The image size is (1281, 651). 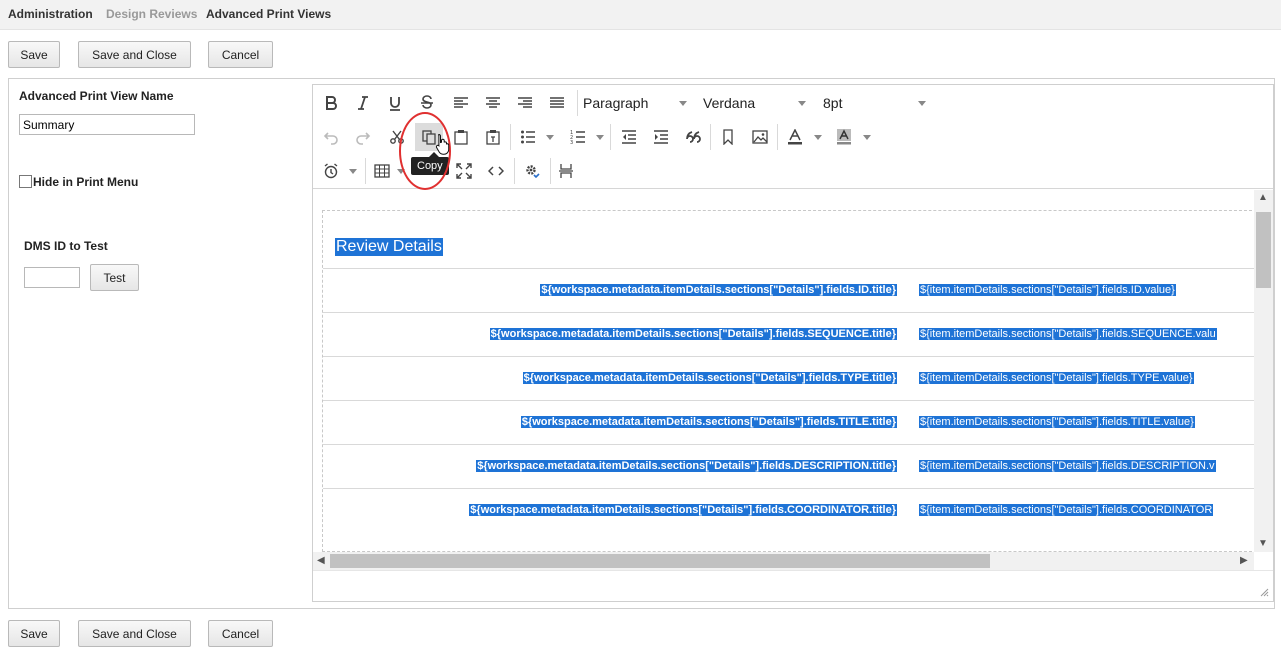 What do you see at coordinates (430, 163) in the screenshot?
I see `copy-tooltip: Copy` at bounding box center [430, 163].